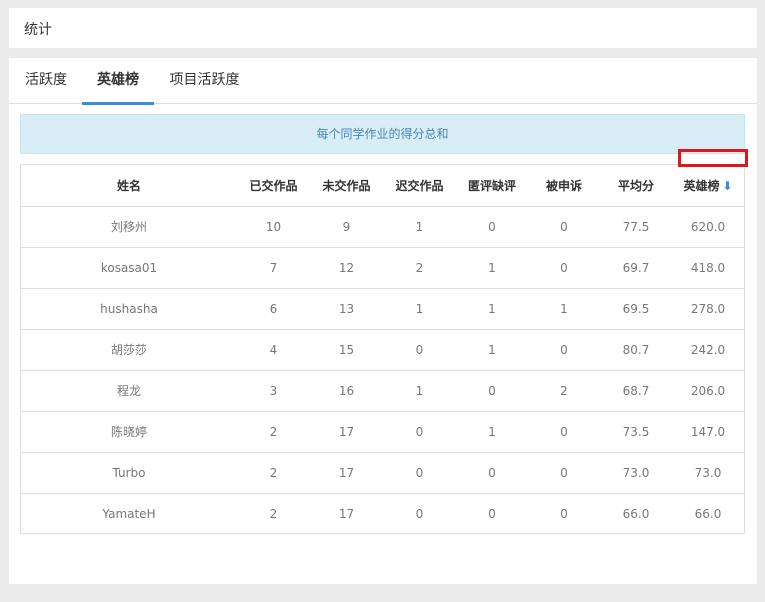  What do you see at coordinates (564, 391) in the screenshot?
I see `cell-appealed: 2` at bounding box center [564, 391].